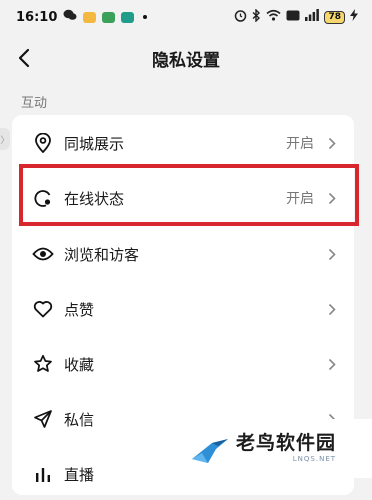 The width and height of the screenshot is (372, 500). I want to click on bluetooth-icon, so click(256, 16).